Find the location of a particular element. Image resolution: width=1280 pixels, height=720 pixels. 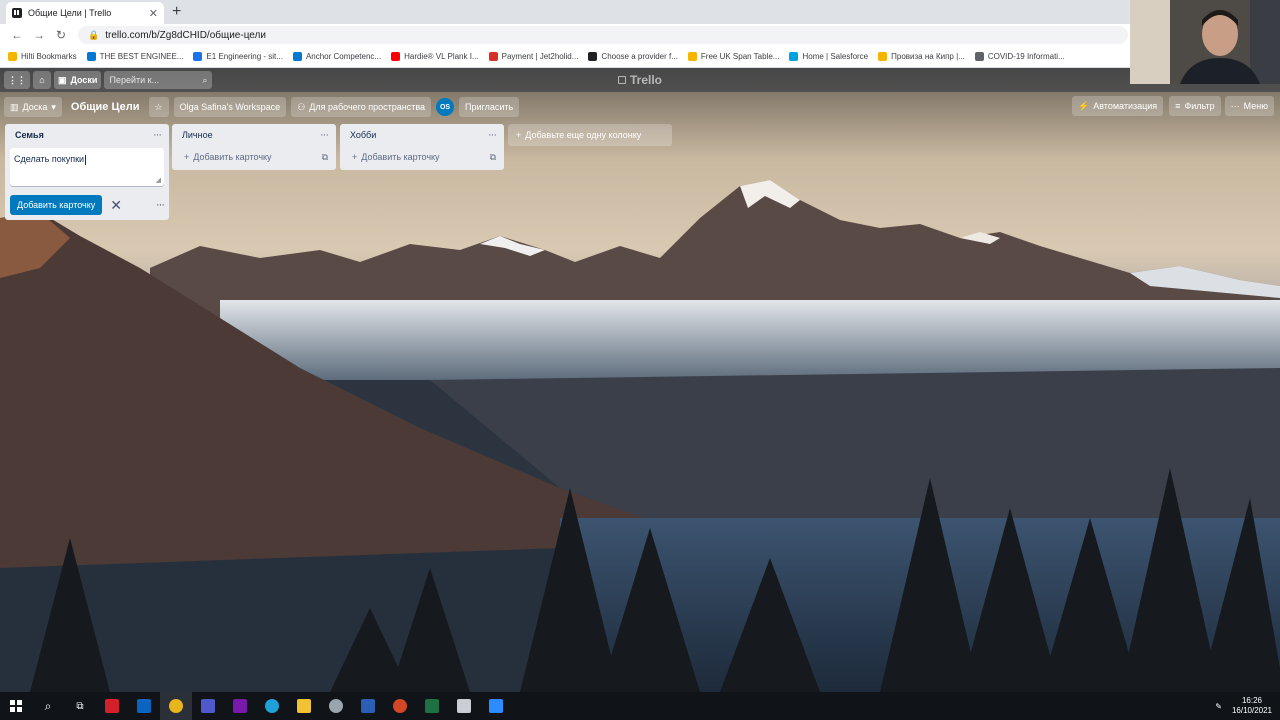

star-board-button: ☆ is located at coordinates (158, 107).